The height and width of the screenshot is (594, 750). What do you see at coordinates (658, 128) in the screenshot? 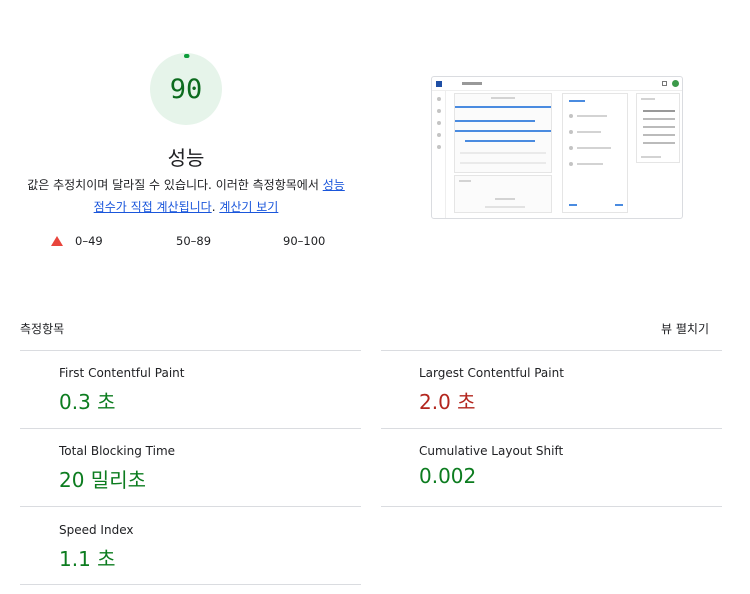
I see `thumb-mini-calendar` at bounding box center [658, 128].